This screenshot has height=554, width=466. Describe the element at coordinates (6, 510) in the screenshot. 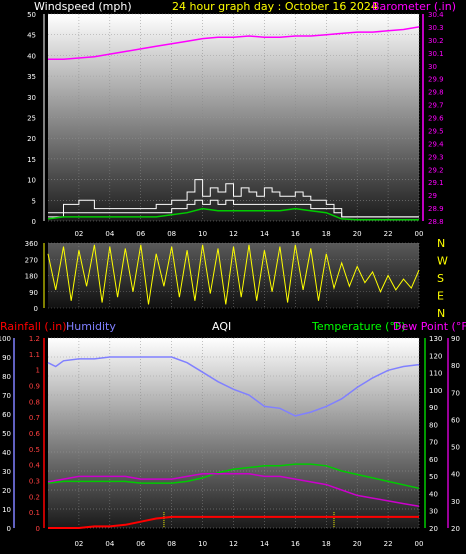

I see `y-tick-humidity: 10` at that location.